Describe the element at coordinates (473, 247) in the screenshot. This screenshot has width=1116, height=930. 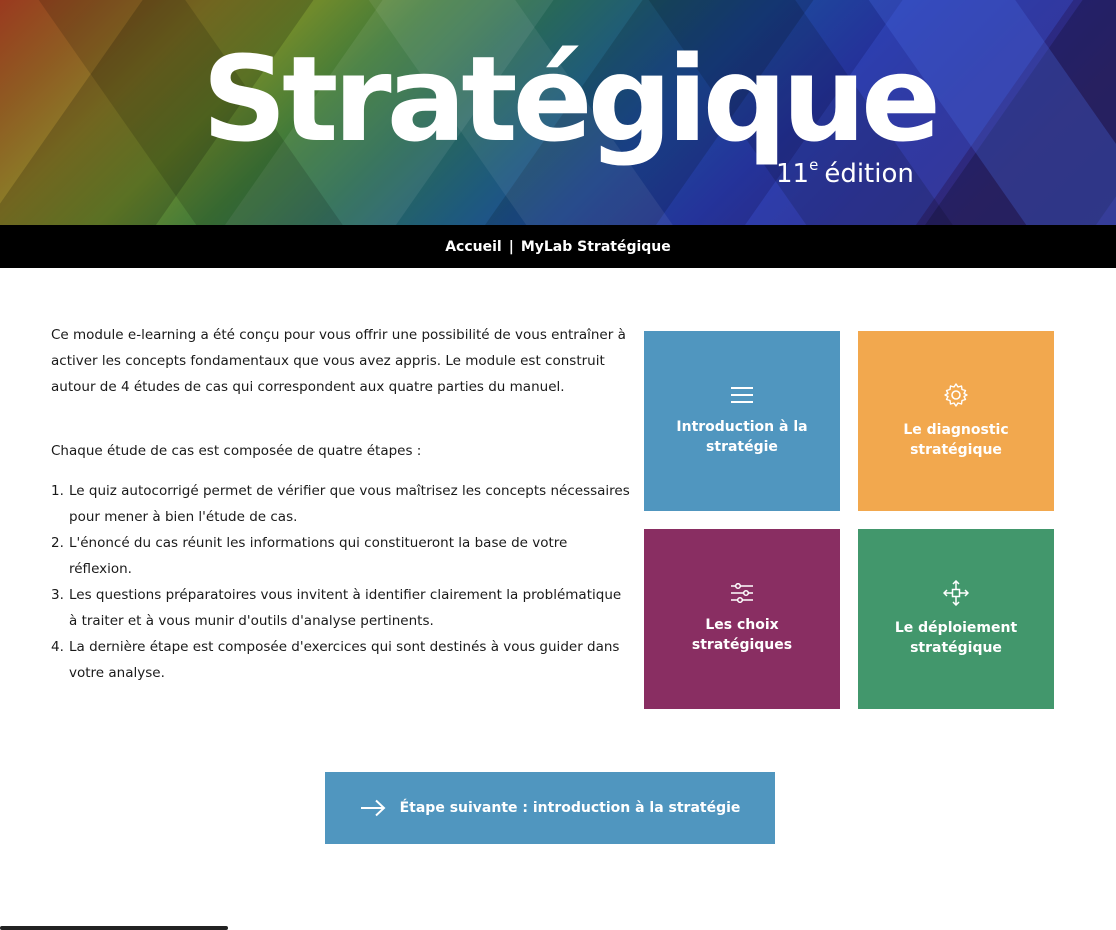
I see `nav-link-accueil: Accueil` at that location.